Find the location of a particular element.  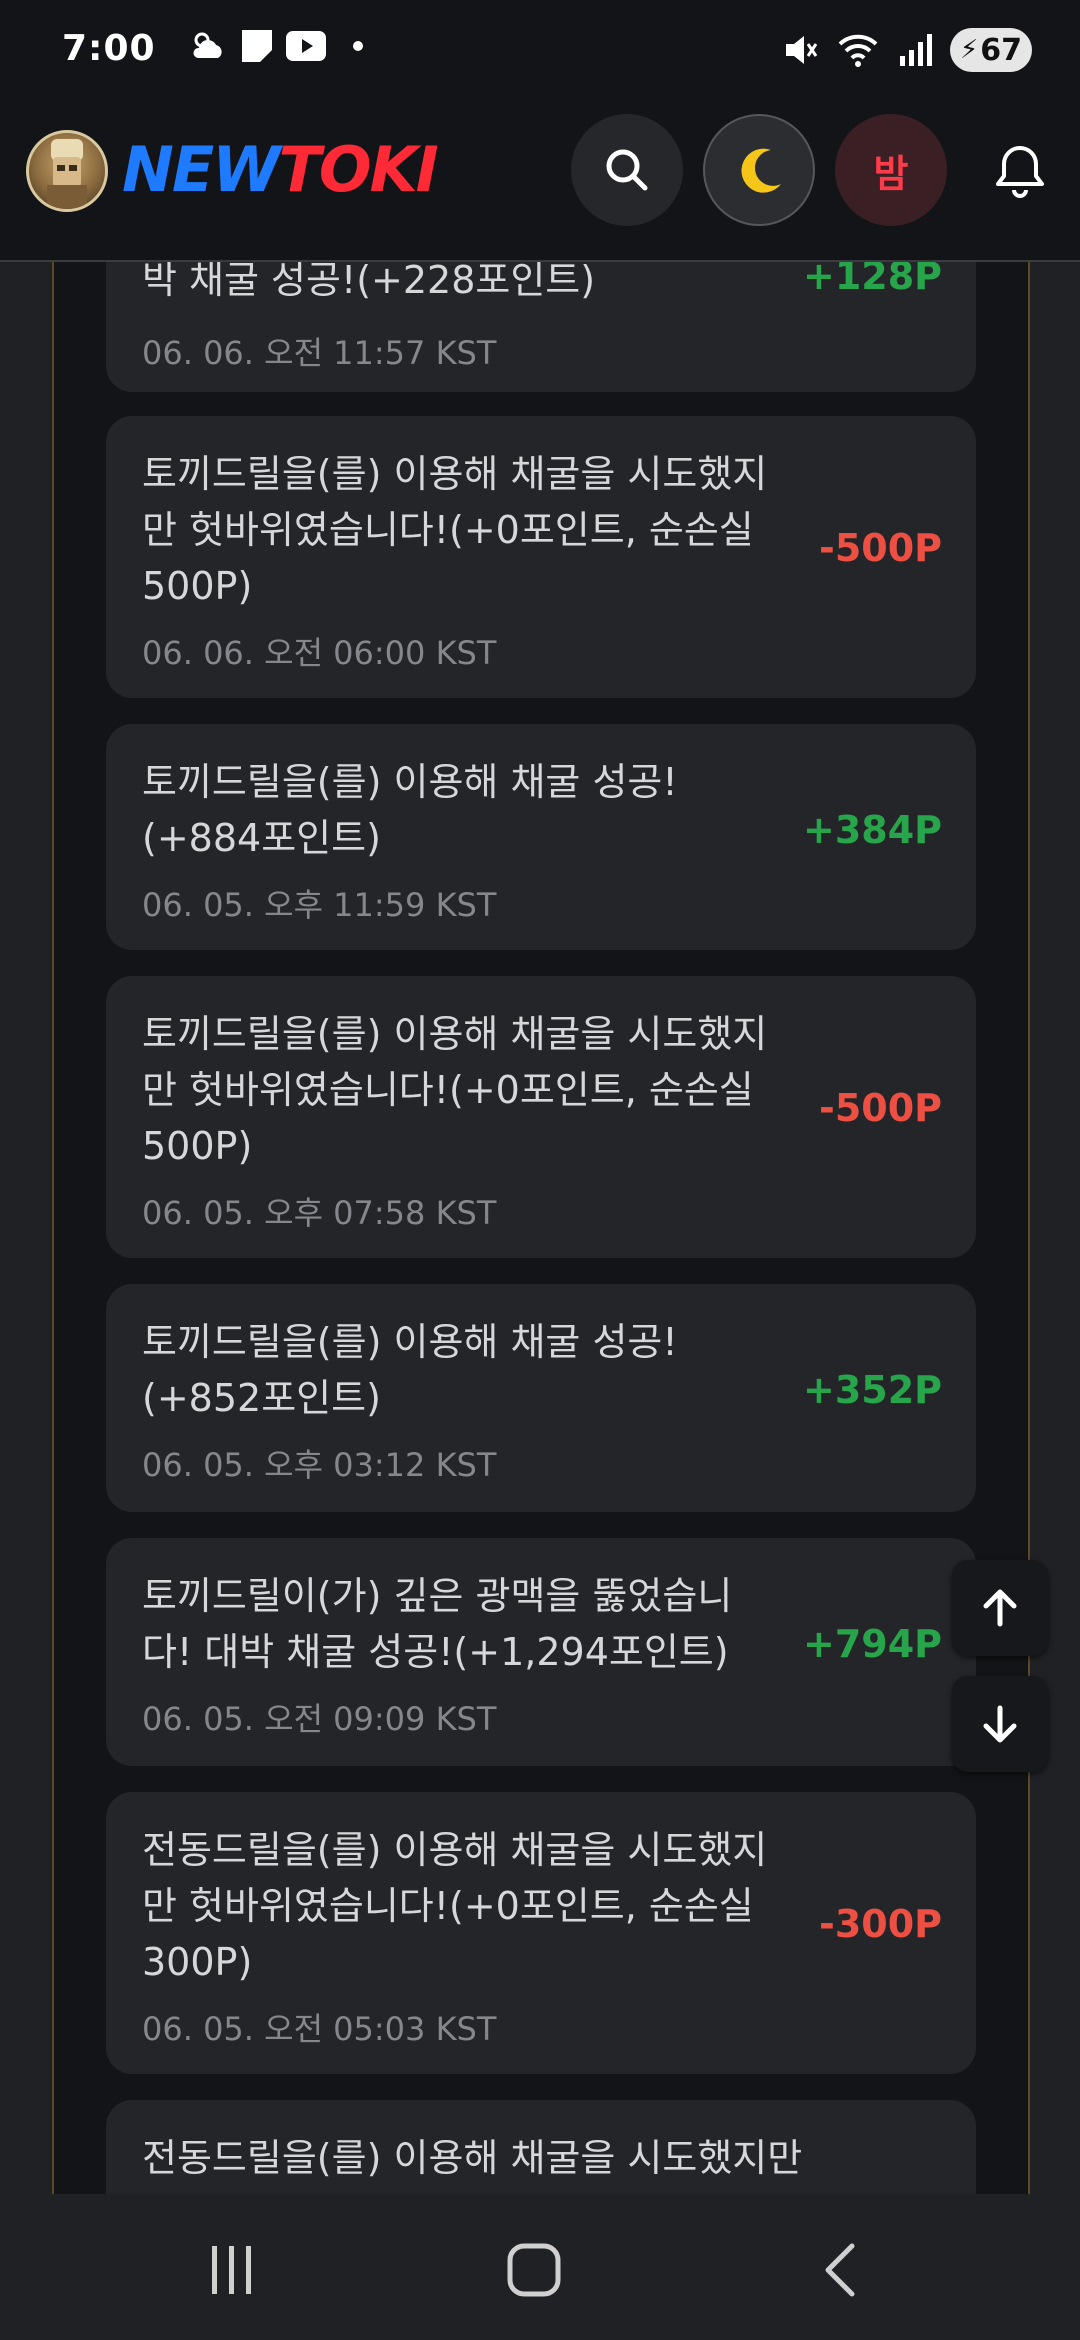

arrow-down-icon is located at coordinates (1000, 1724).